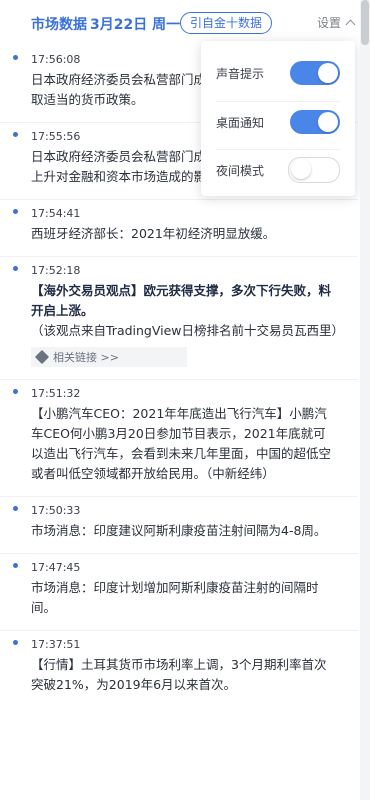 The image size is (370, 800). What do you see at coordinates (278, 73) in the screenshot?
I see `setting-sound: 声音提示` at bounding box center [278, 73].